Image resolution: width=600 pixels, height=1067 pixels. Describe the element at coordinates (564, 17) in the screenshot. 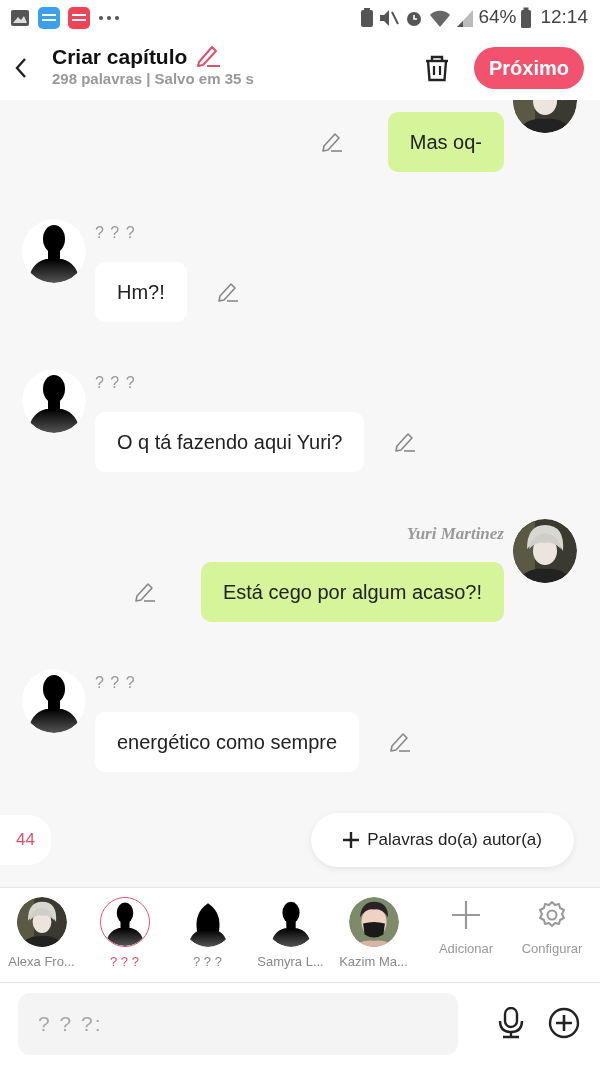

I see `clock: 12:14` at that location.